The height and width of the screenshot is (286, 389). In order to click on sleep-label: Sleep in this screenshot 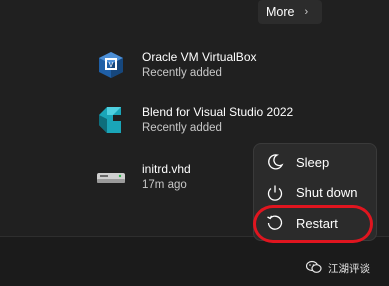, I will do `click(313, 162)`.